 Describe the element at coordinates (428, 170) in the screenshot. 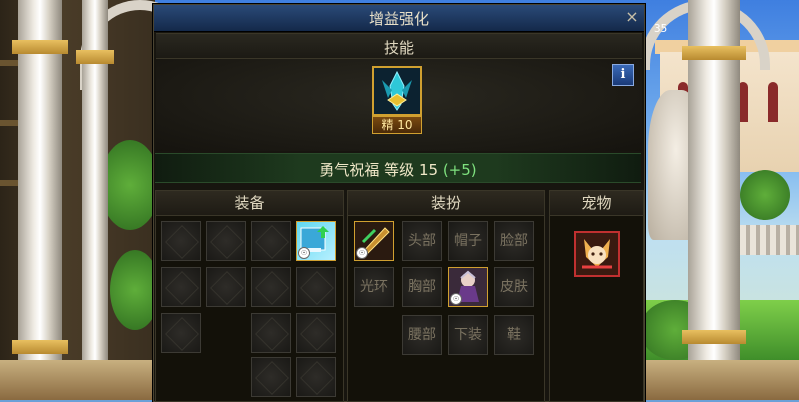

I see `level-value: 15` at that location.